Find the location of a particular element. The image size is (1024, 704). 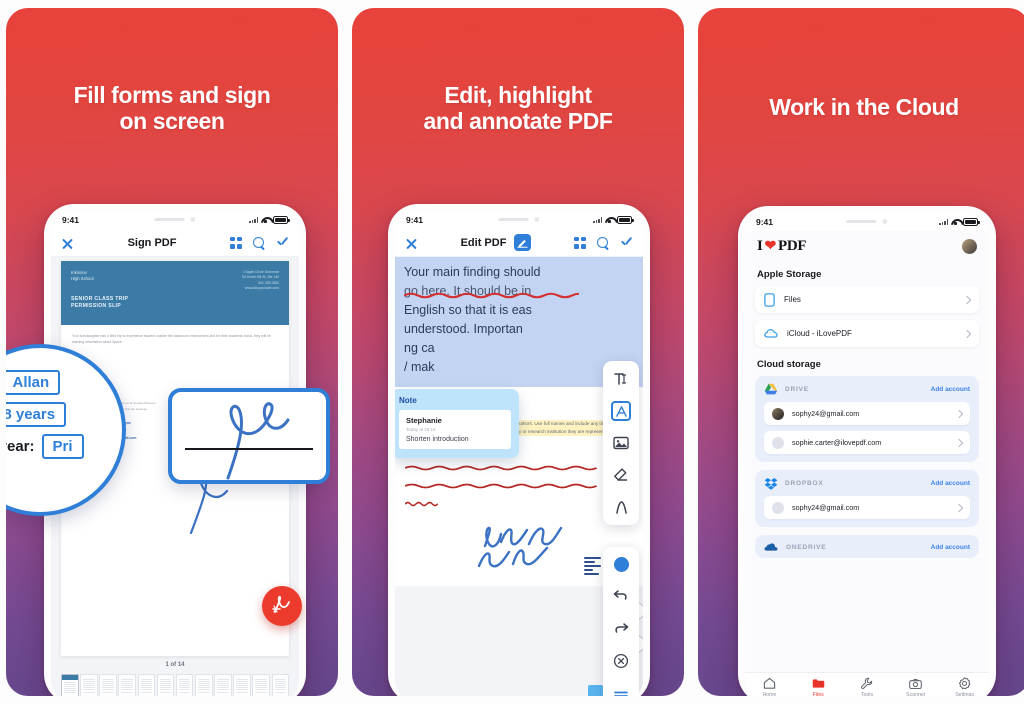

highlight-line-1: Your main finding should is located at coordinates (472, 272).